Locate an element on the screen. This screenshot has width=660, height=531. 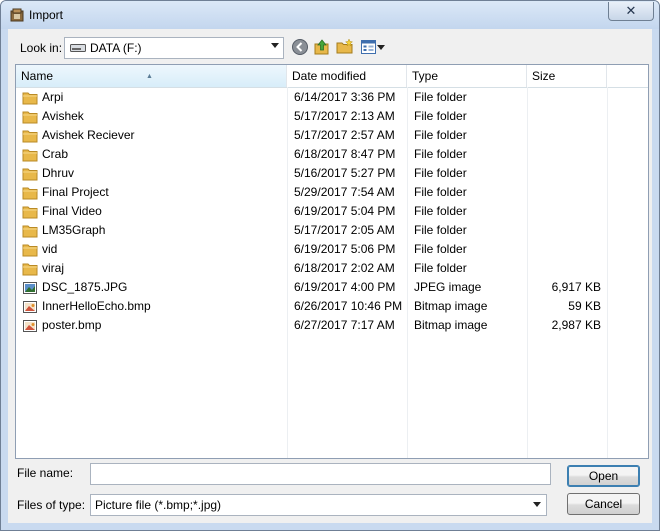
file-row: Final Video 6/19/2017 5:04 PM File folder is located at coordinates (332, 211).